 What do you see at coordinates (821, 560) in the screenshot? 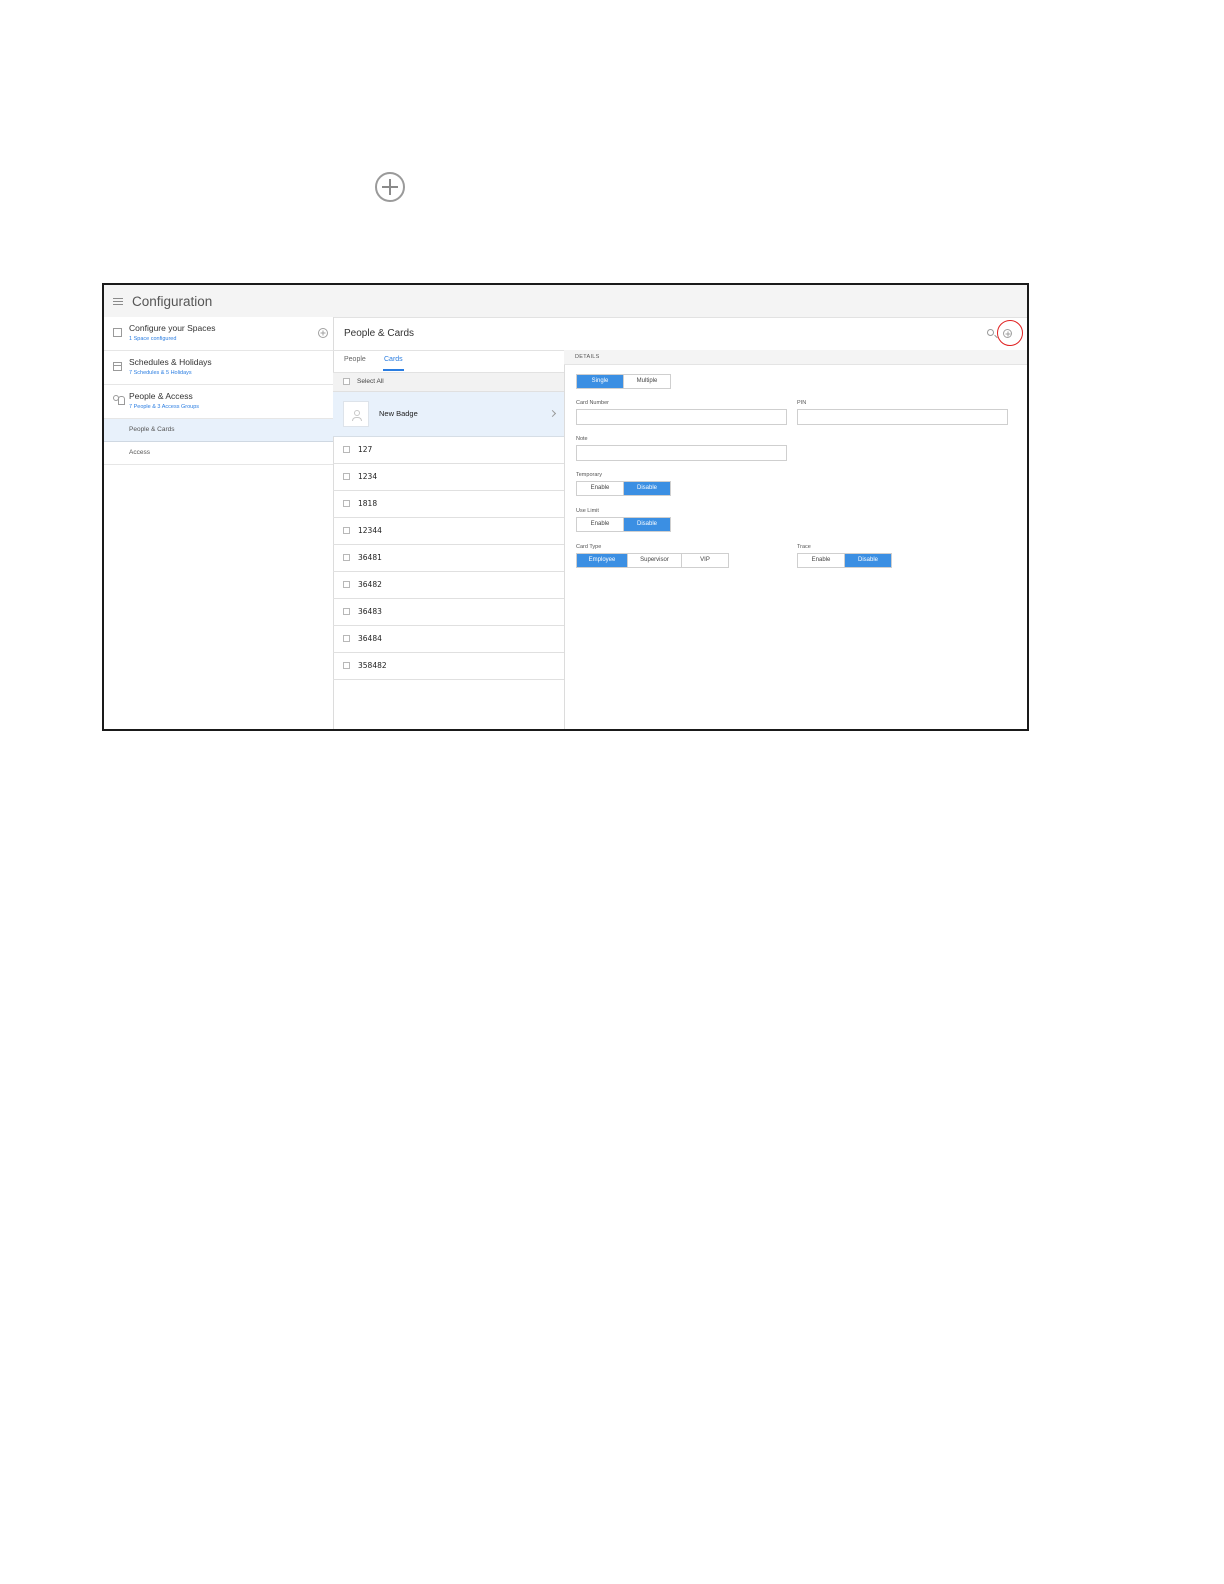
I see `trace-enable-button: Enable` at bounding box center [821, 560].